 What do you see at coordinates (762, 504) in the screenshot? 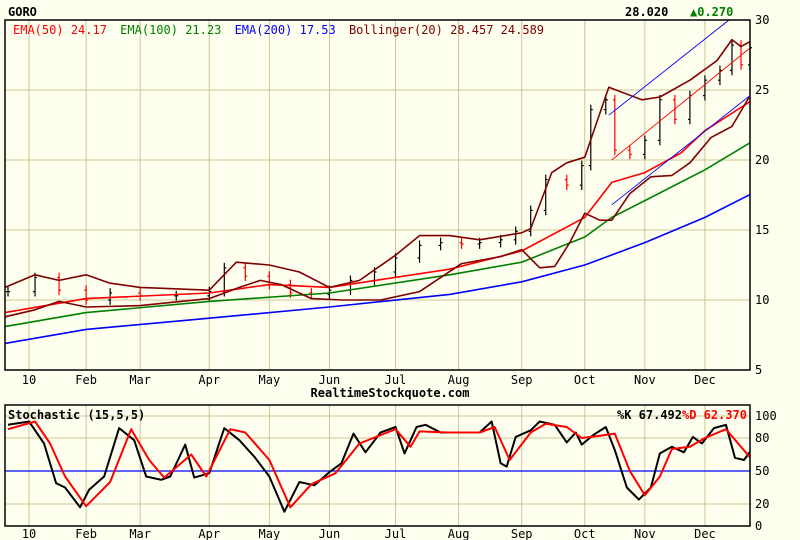
I see `stochastic-y-tick-label: 20` at bounding box center [762, 504].